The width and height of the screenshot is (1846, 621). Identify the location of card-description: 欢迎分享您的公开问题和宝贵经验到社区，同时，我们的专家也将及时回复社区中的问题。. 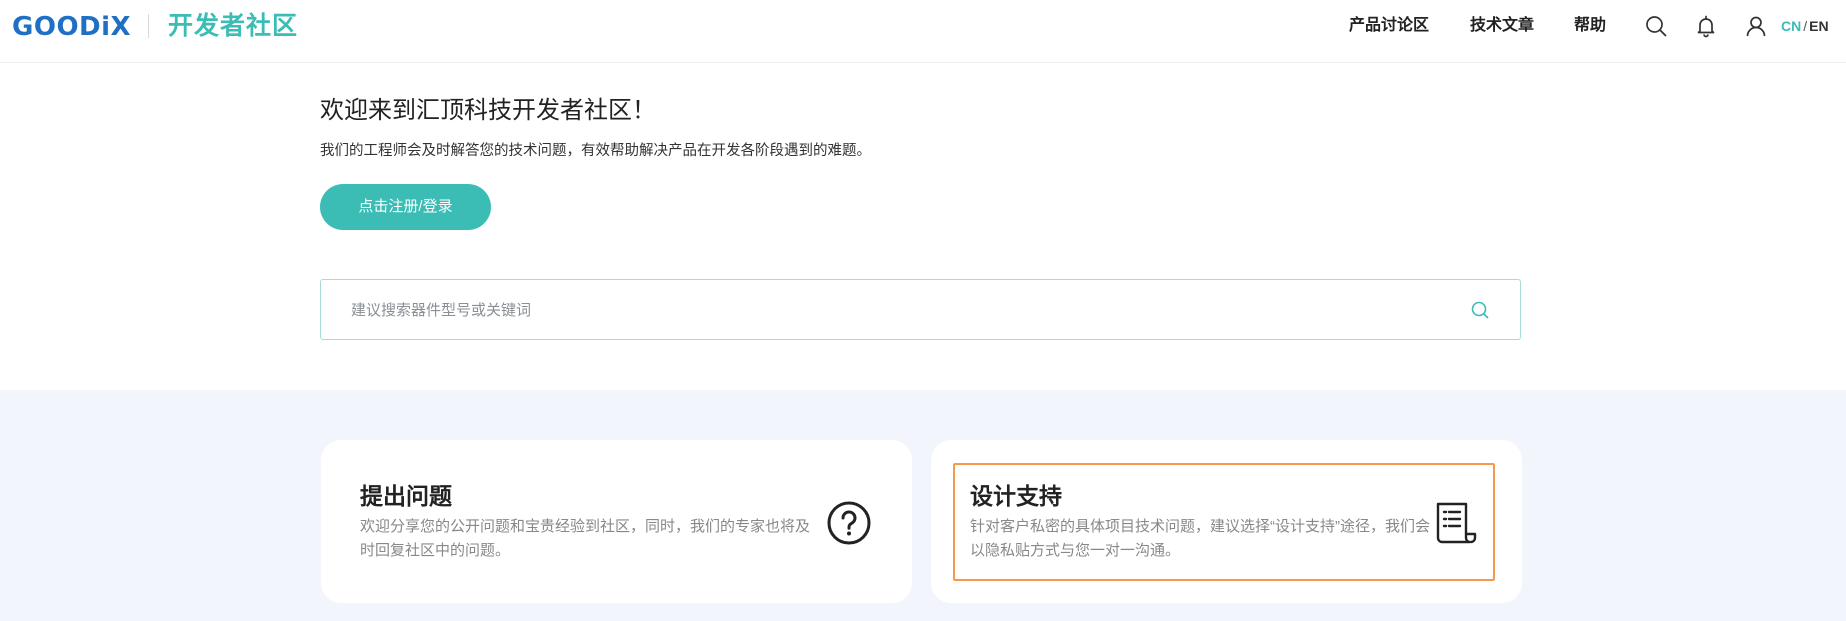
(585, 538).